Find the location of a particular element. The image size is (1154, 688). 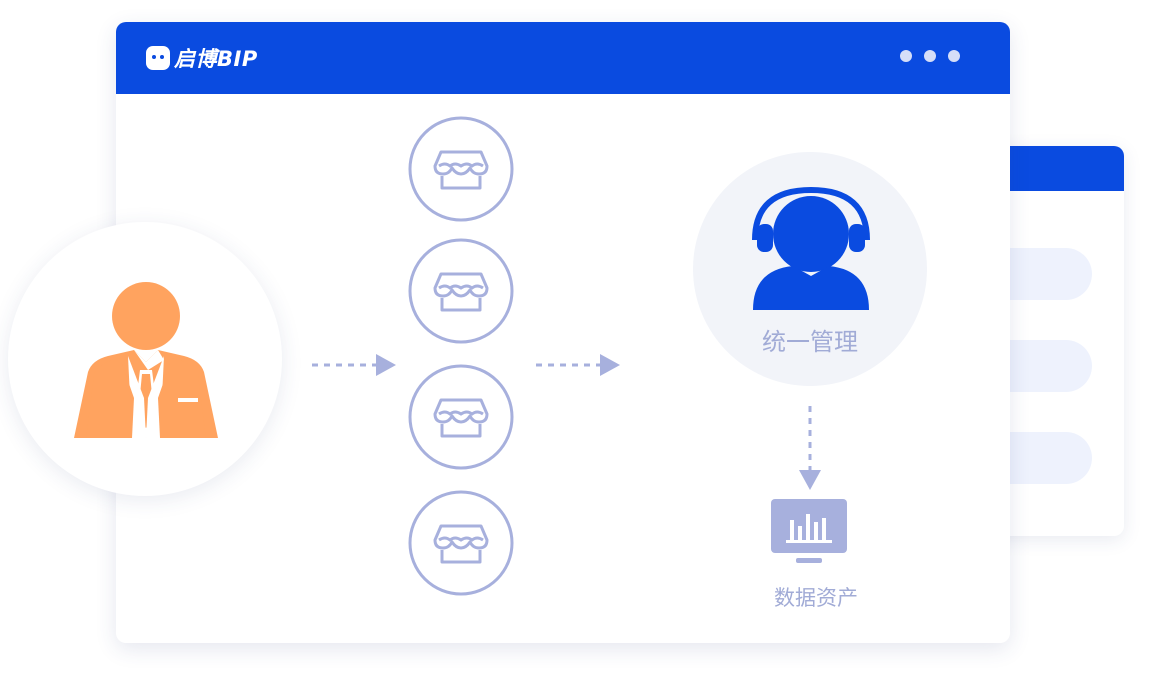

arrow-down-icon is located at coordinates (810, 448).